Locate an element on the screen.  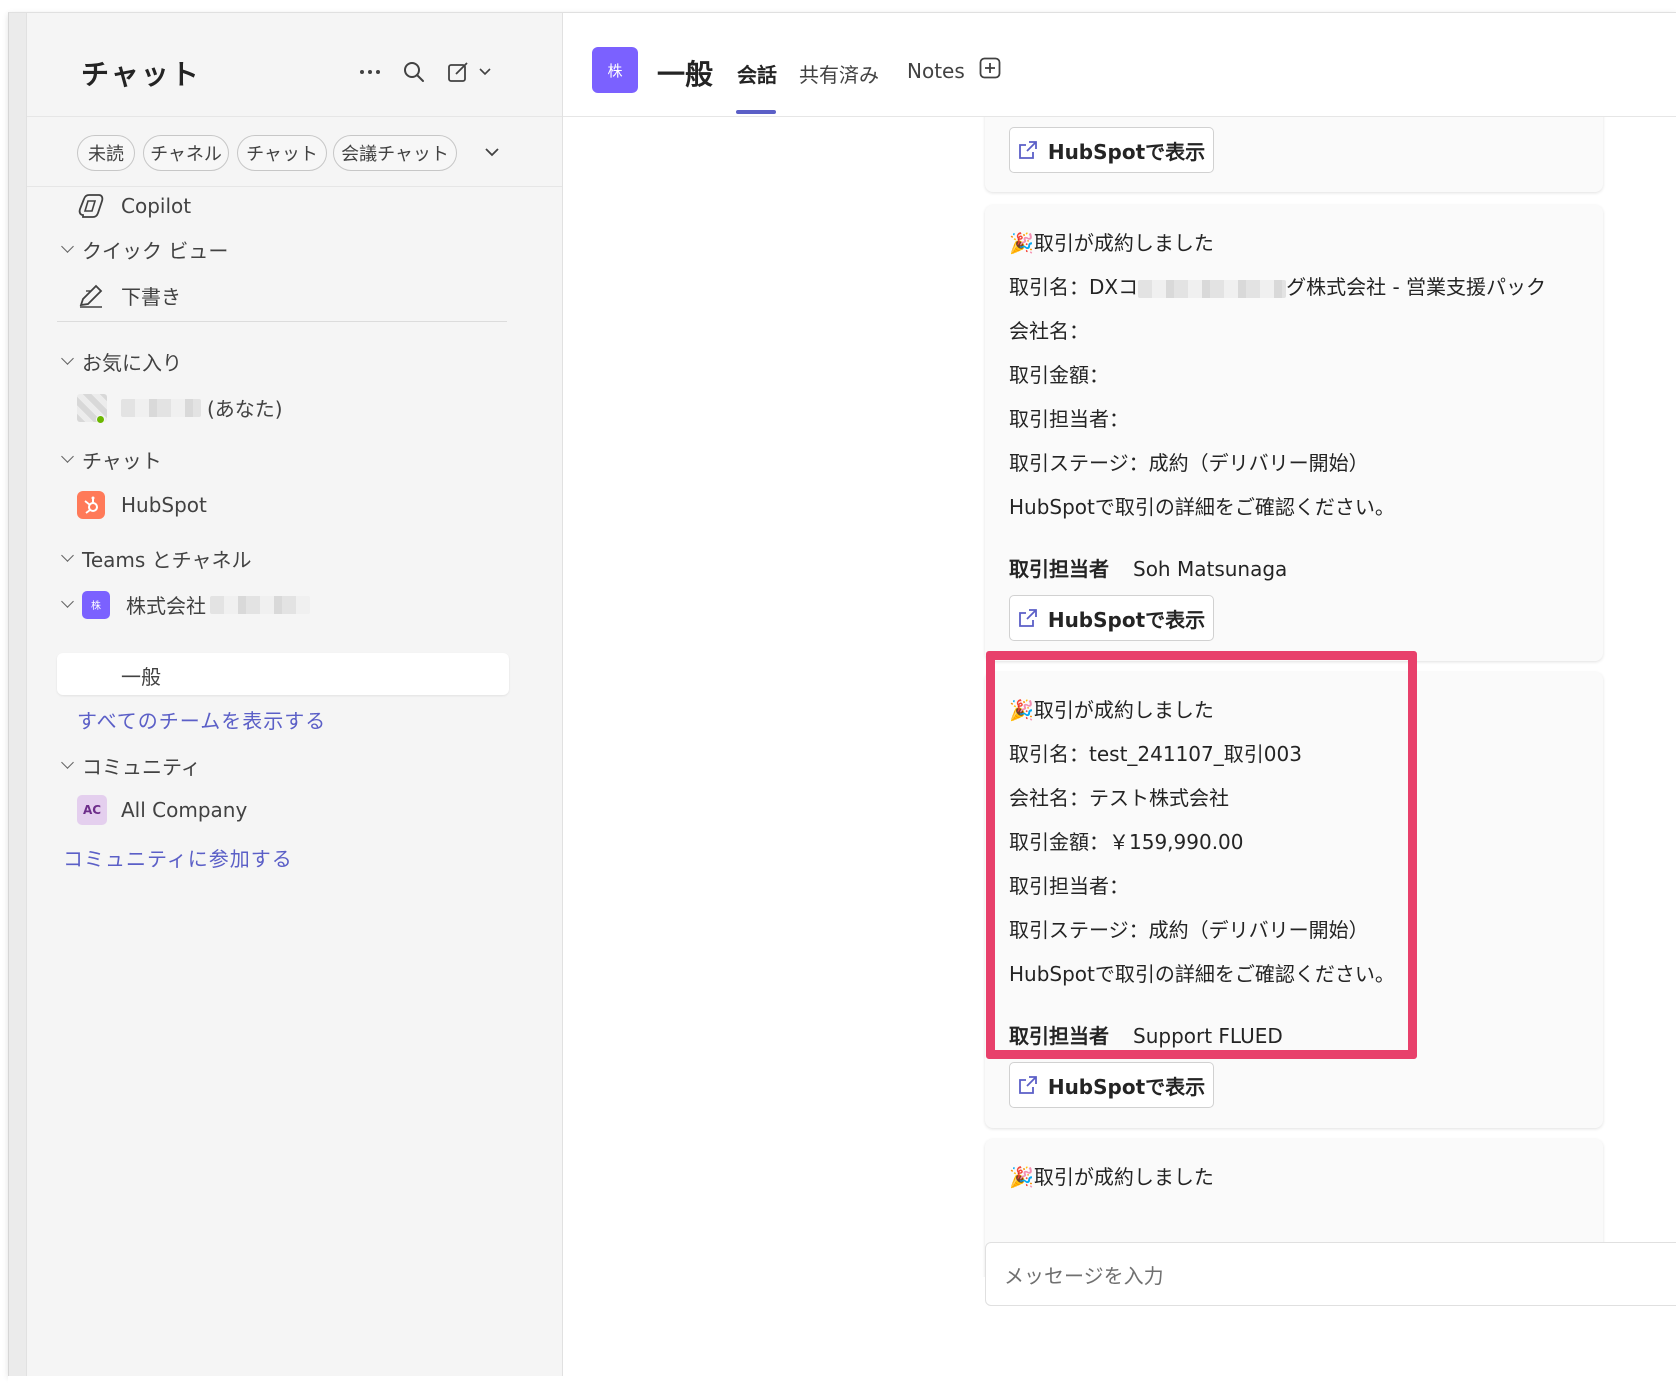
team-name: 株式会社 is located at coordinates (166, 606).